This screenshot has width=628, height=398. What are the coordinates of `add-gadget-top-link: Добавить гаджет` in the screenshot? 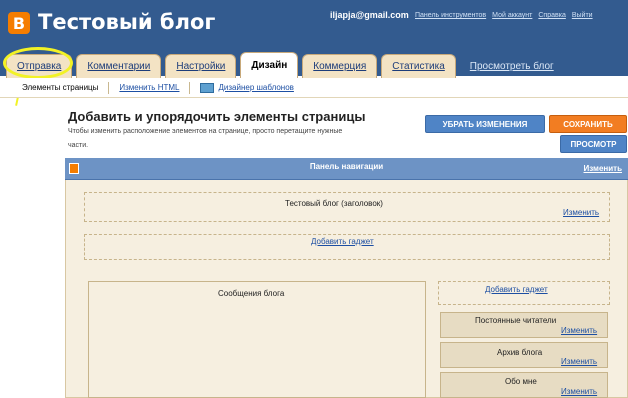 It's located at (342, 241).